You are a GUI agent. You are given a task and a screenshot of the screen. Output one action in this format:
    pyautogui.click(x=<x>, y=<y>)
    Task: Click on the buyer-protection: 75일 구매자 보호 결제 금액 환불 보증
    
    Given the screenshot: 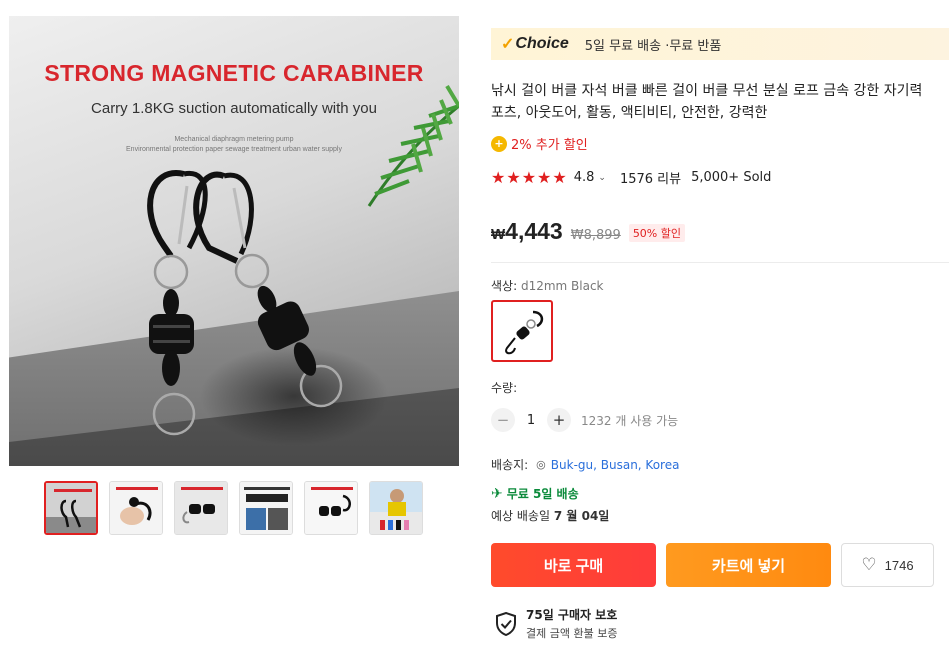 What is the action you would take?
    pyautogui.click(x=556, y=623)
    